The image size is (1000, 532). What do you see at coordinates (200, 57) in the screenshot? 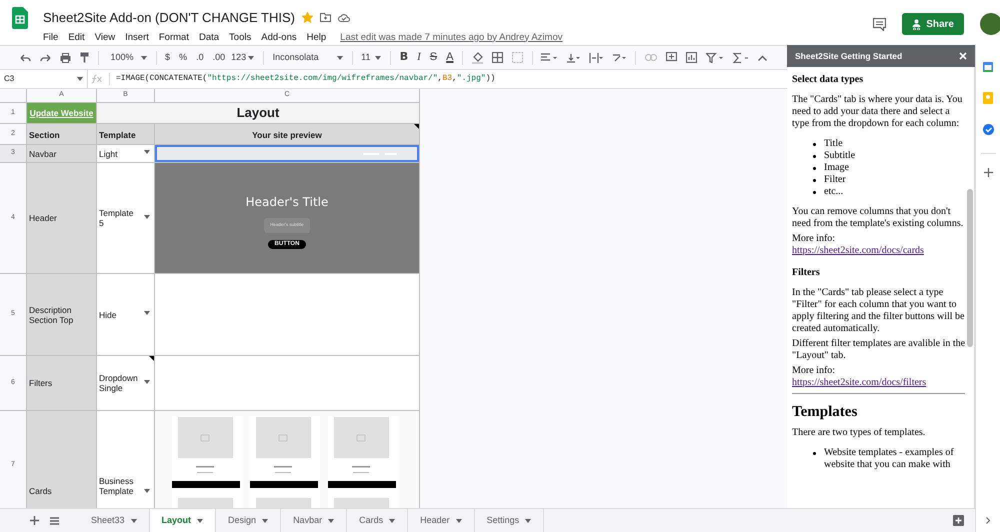
I see `decrease-decimals-button: .0` at bounding box center [200, 57].